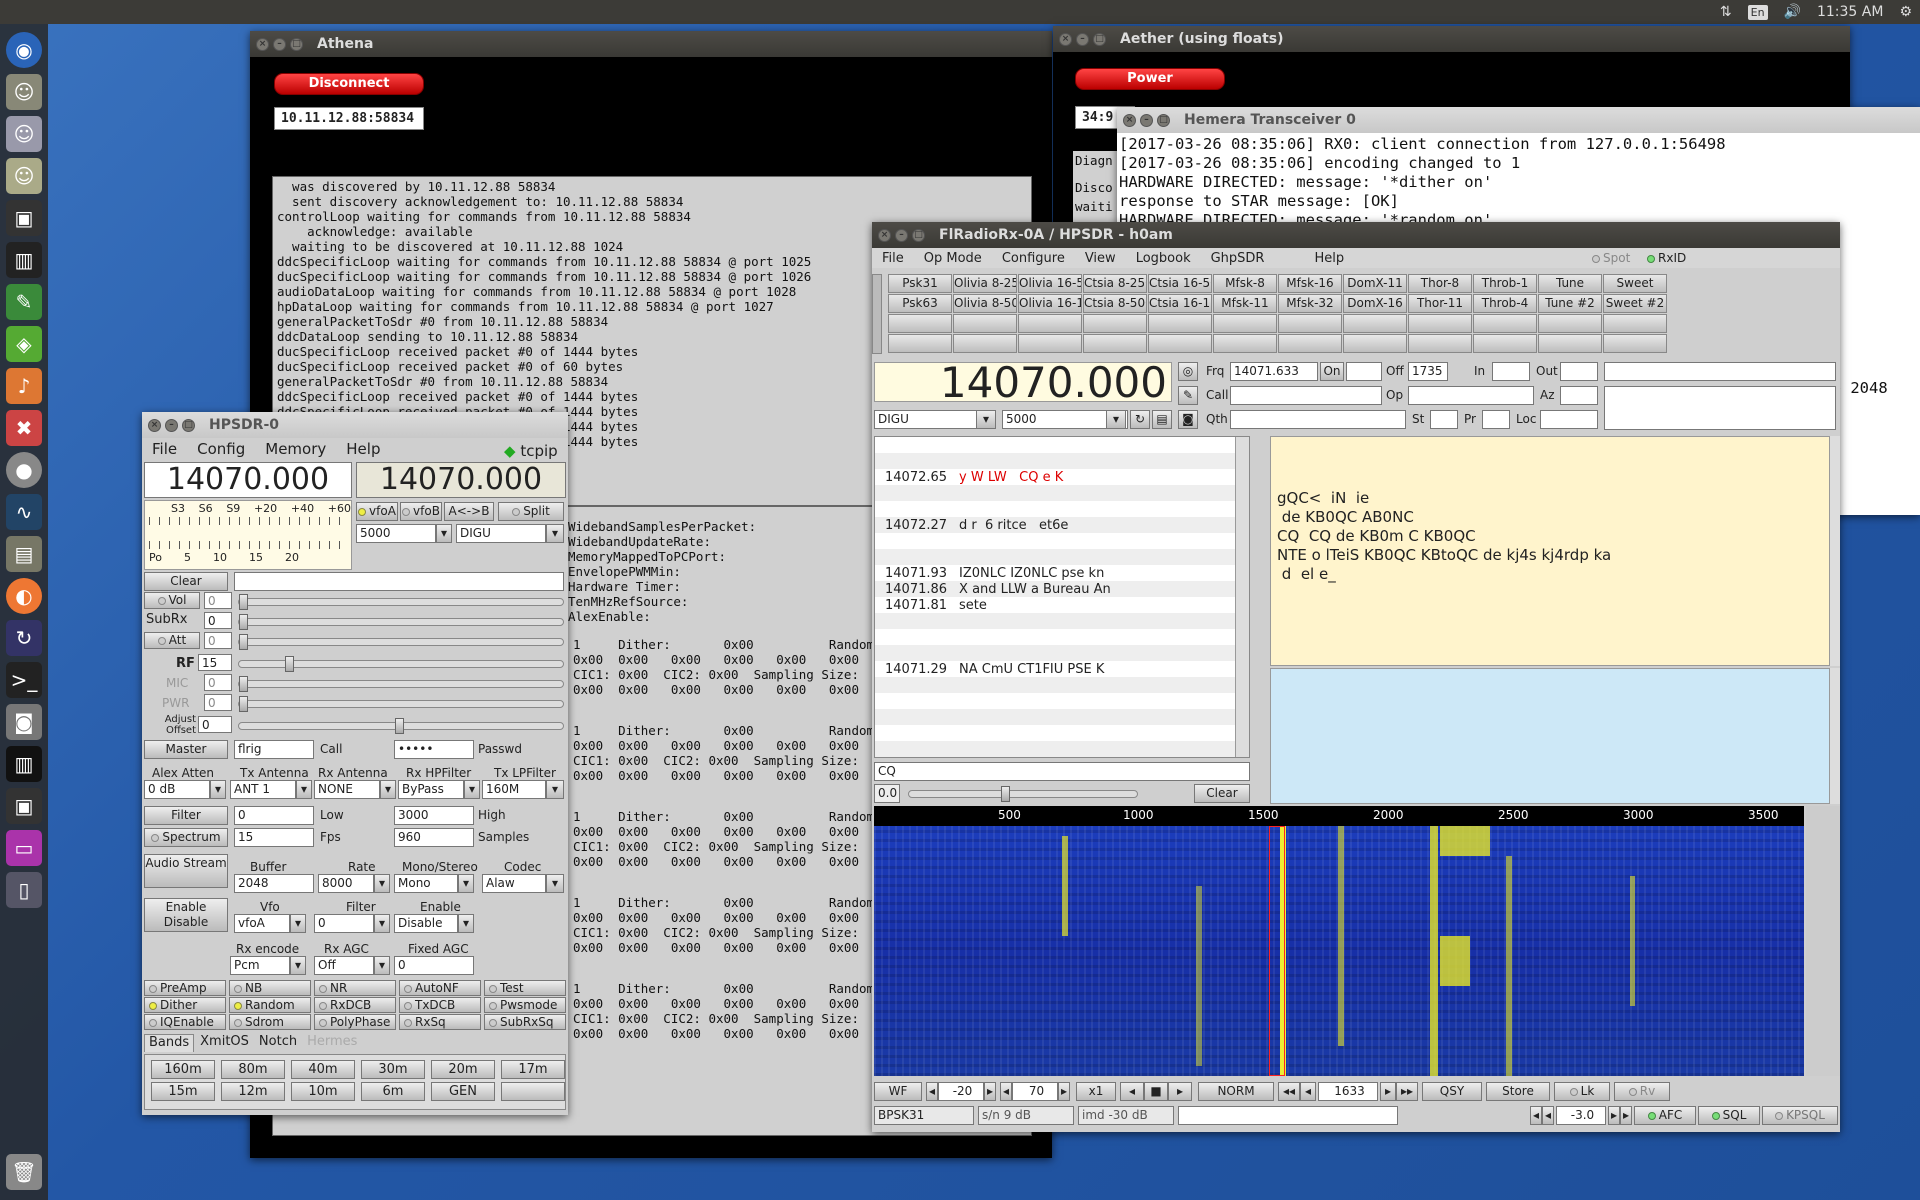 Image resolution: width=1920 pixels, height=1200 pixels. What do you see at coordinates (355, 1022) in the screenshot?
I see `option-checkbox: PolyPhase` at bounding box center [355, 1022].